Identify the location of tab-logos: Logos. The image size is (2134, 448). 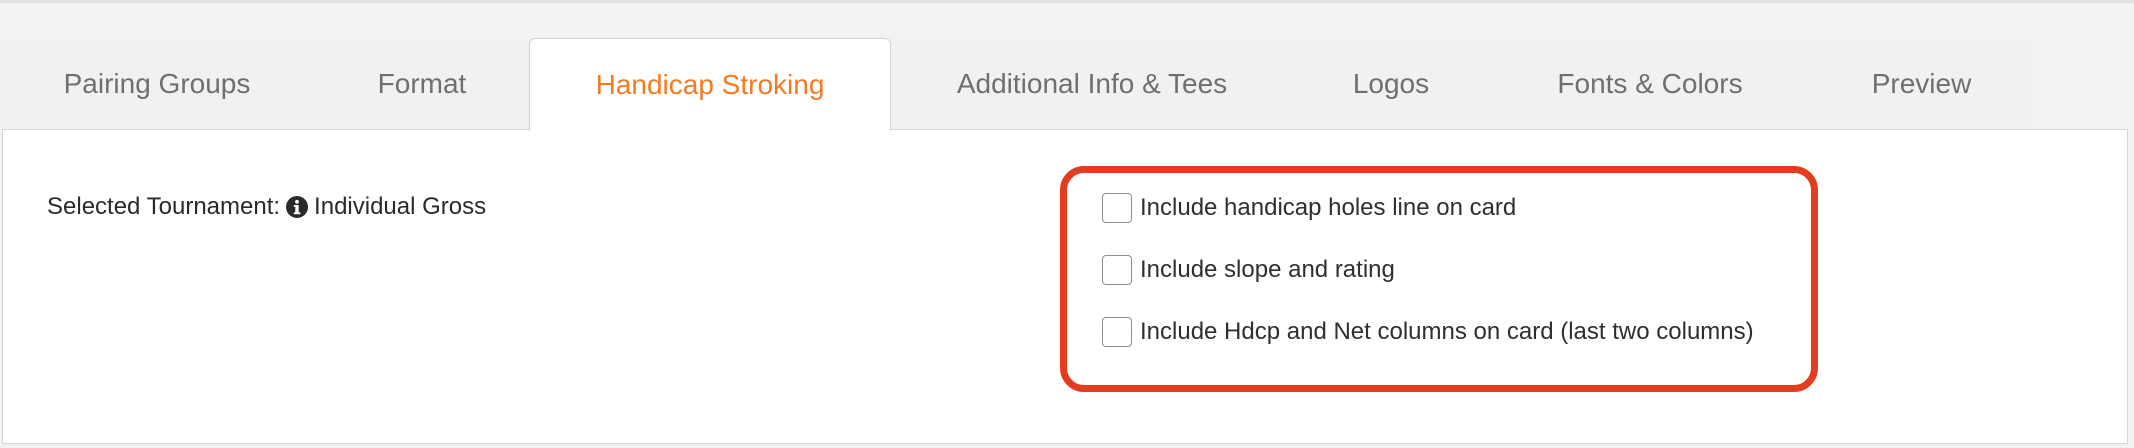
(1391, 84).